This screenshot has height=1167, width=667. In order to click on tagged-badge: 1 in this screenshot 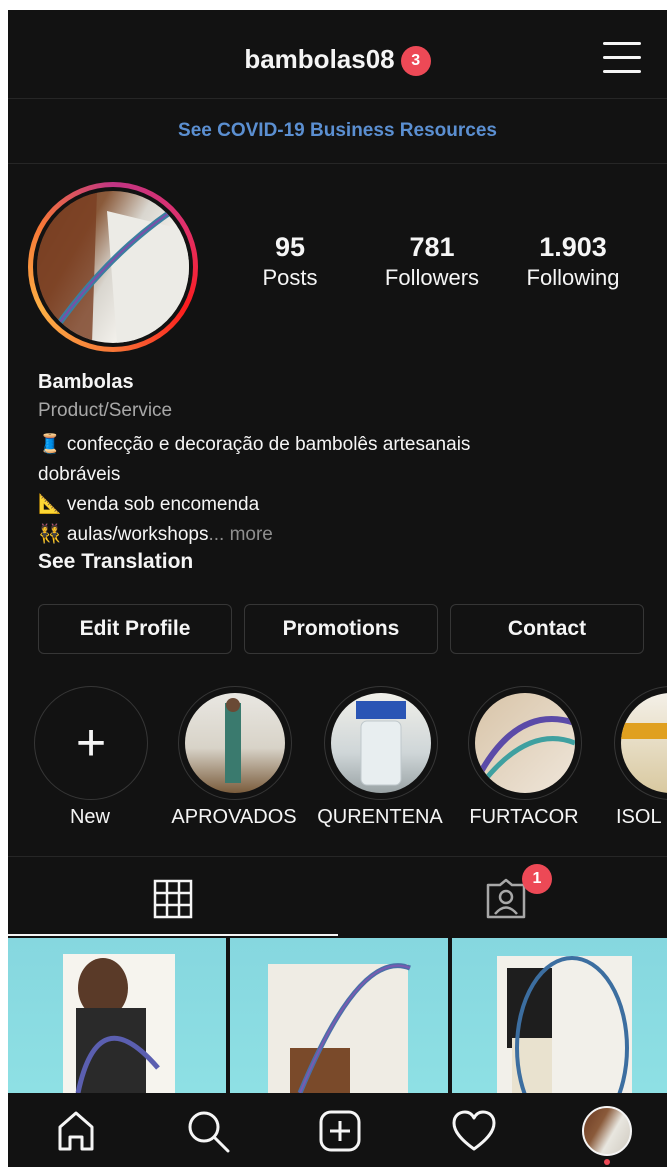, I will do `click(537, 879)`.